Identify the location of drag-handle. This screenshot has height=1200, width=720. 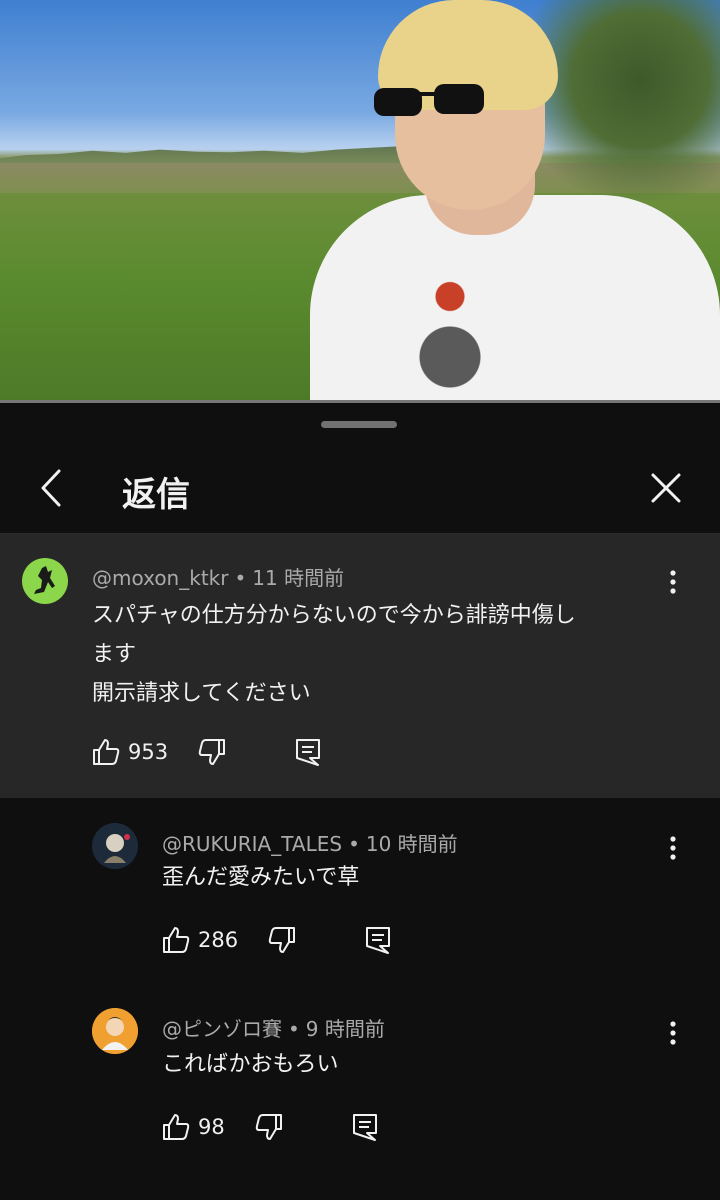
(359, 424).